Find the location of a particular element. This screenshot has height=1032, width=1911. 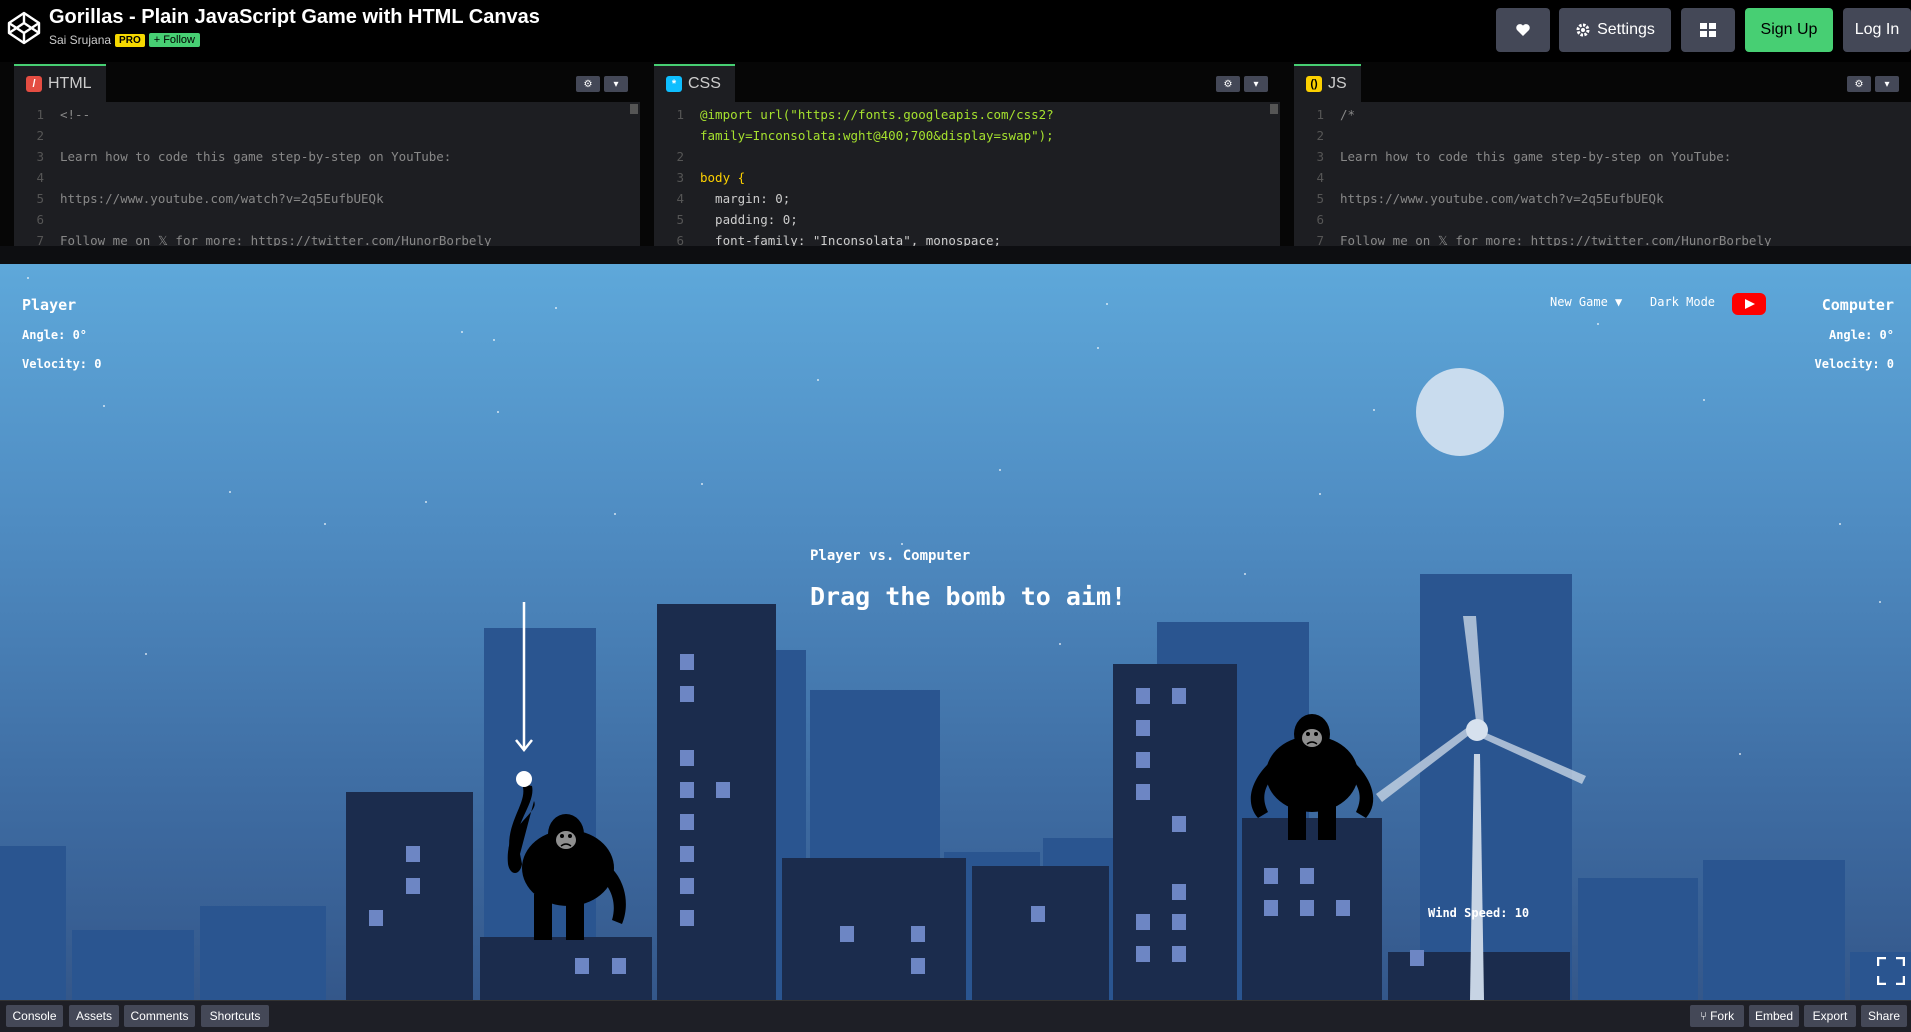

code-text: margin: 0; is located at coordinates (745, 198).